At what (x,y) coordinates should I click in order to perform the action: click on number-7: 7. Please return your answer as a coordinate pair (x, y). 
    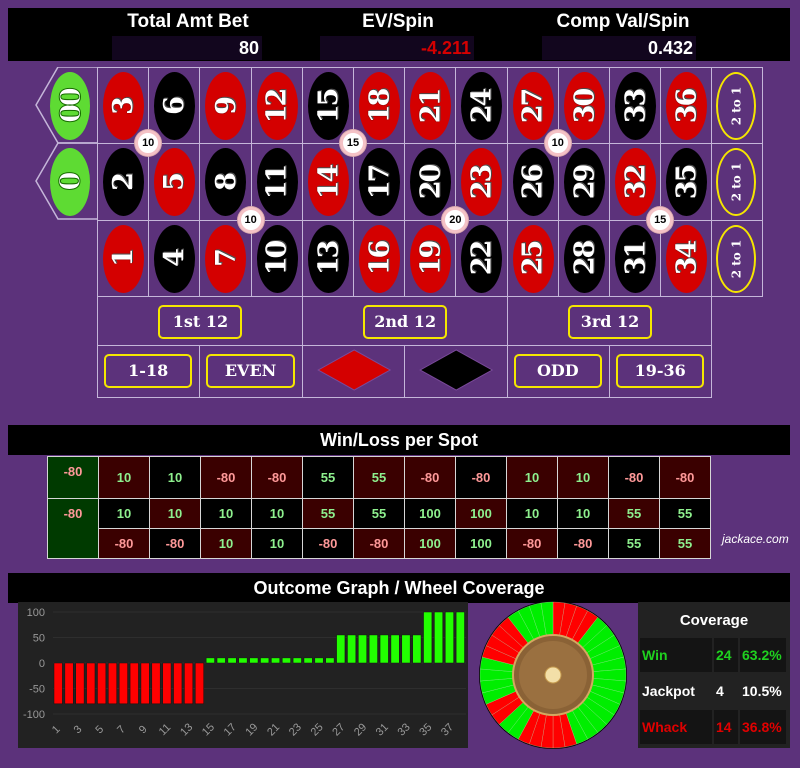
    Looking at the image, I should click on (226, 258).